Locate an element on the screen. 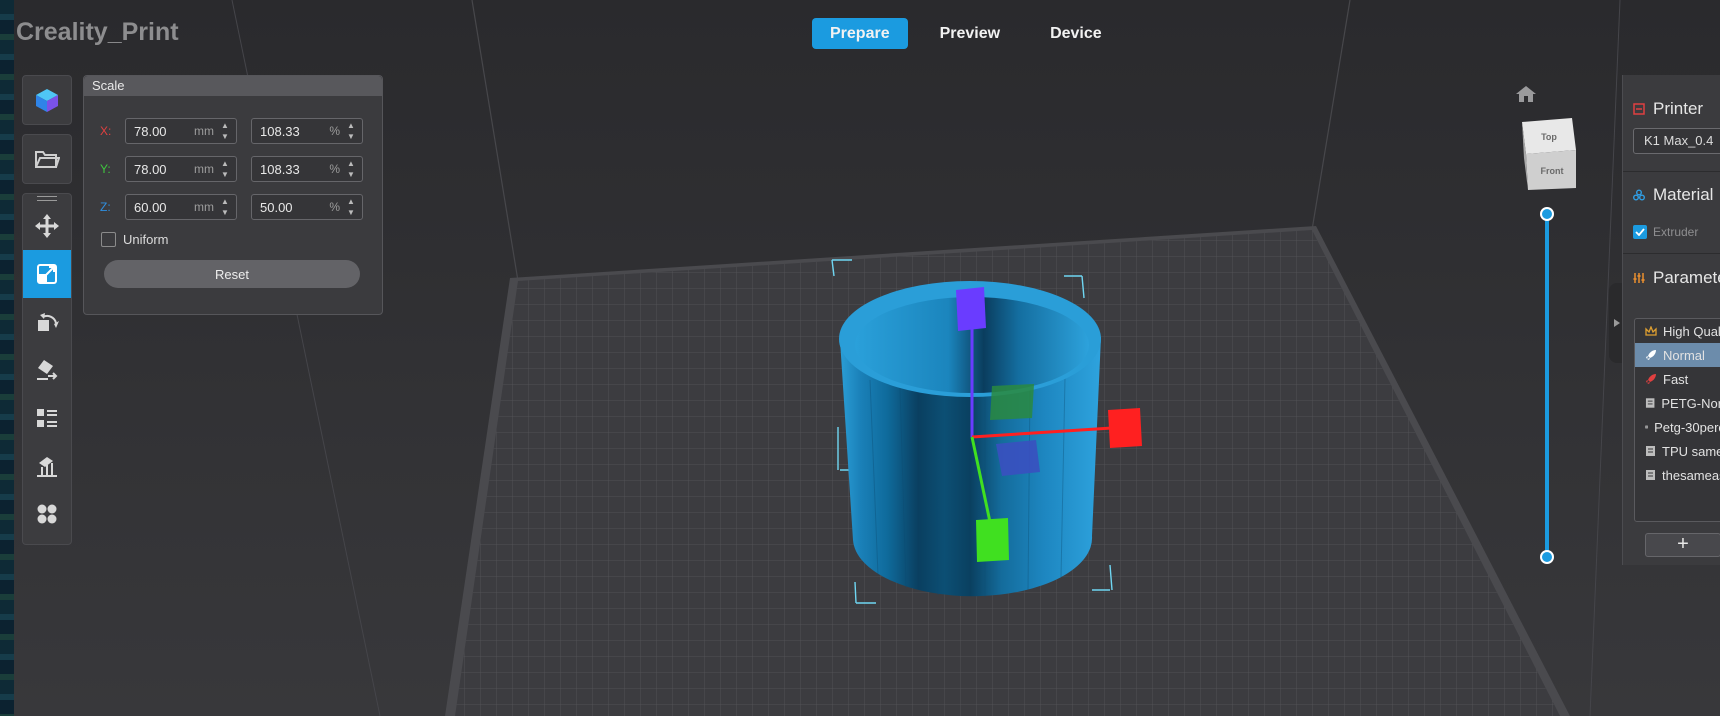 The height and width of the screenshot is (716, 1720). home-view-icon is located at coordinates (1526, 96).